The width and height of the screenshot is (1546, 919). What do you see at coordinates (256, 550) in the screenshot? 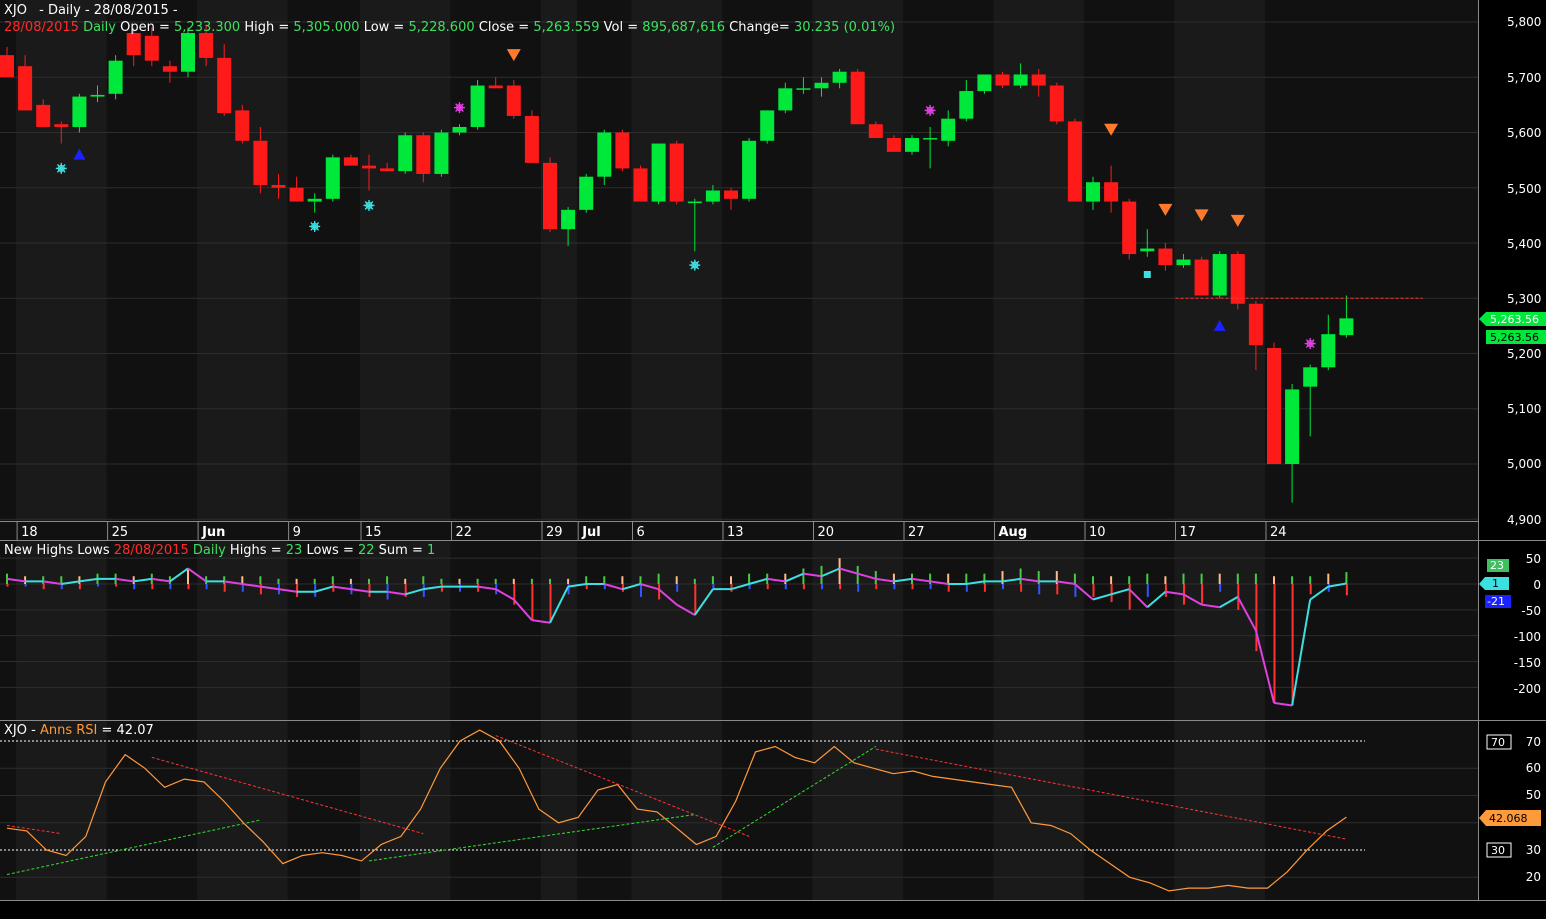
I see `hl-highs-label: Highs =` at bounding box center [256, 550].